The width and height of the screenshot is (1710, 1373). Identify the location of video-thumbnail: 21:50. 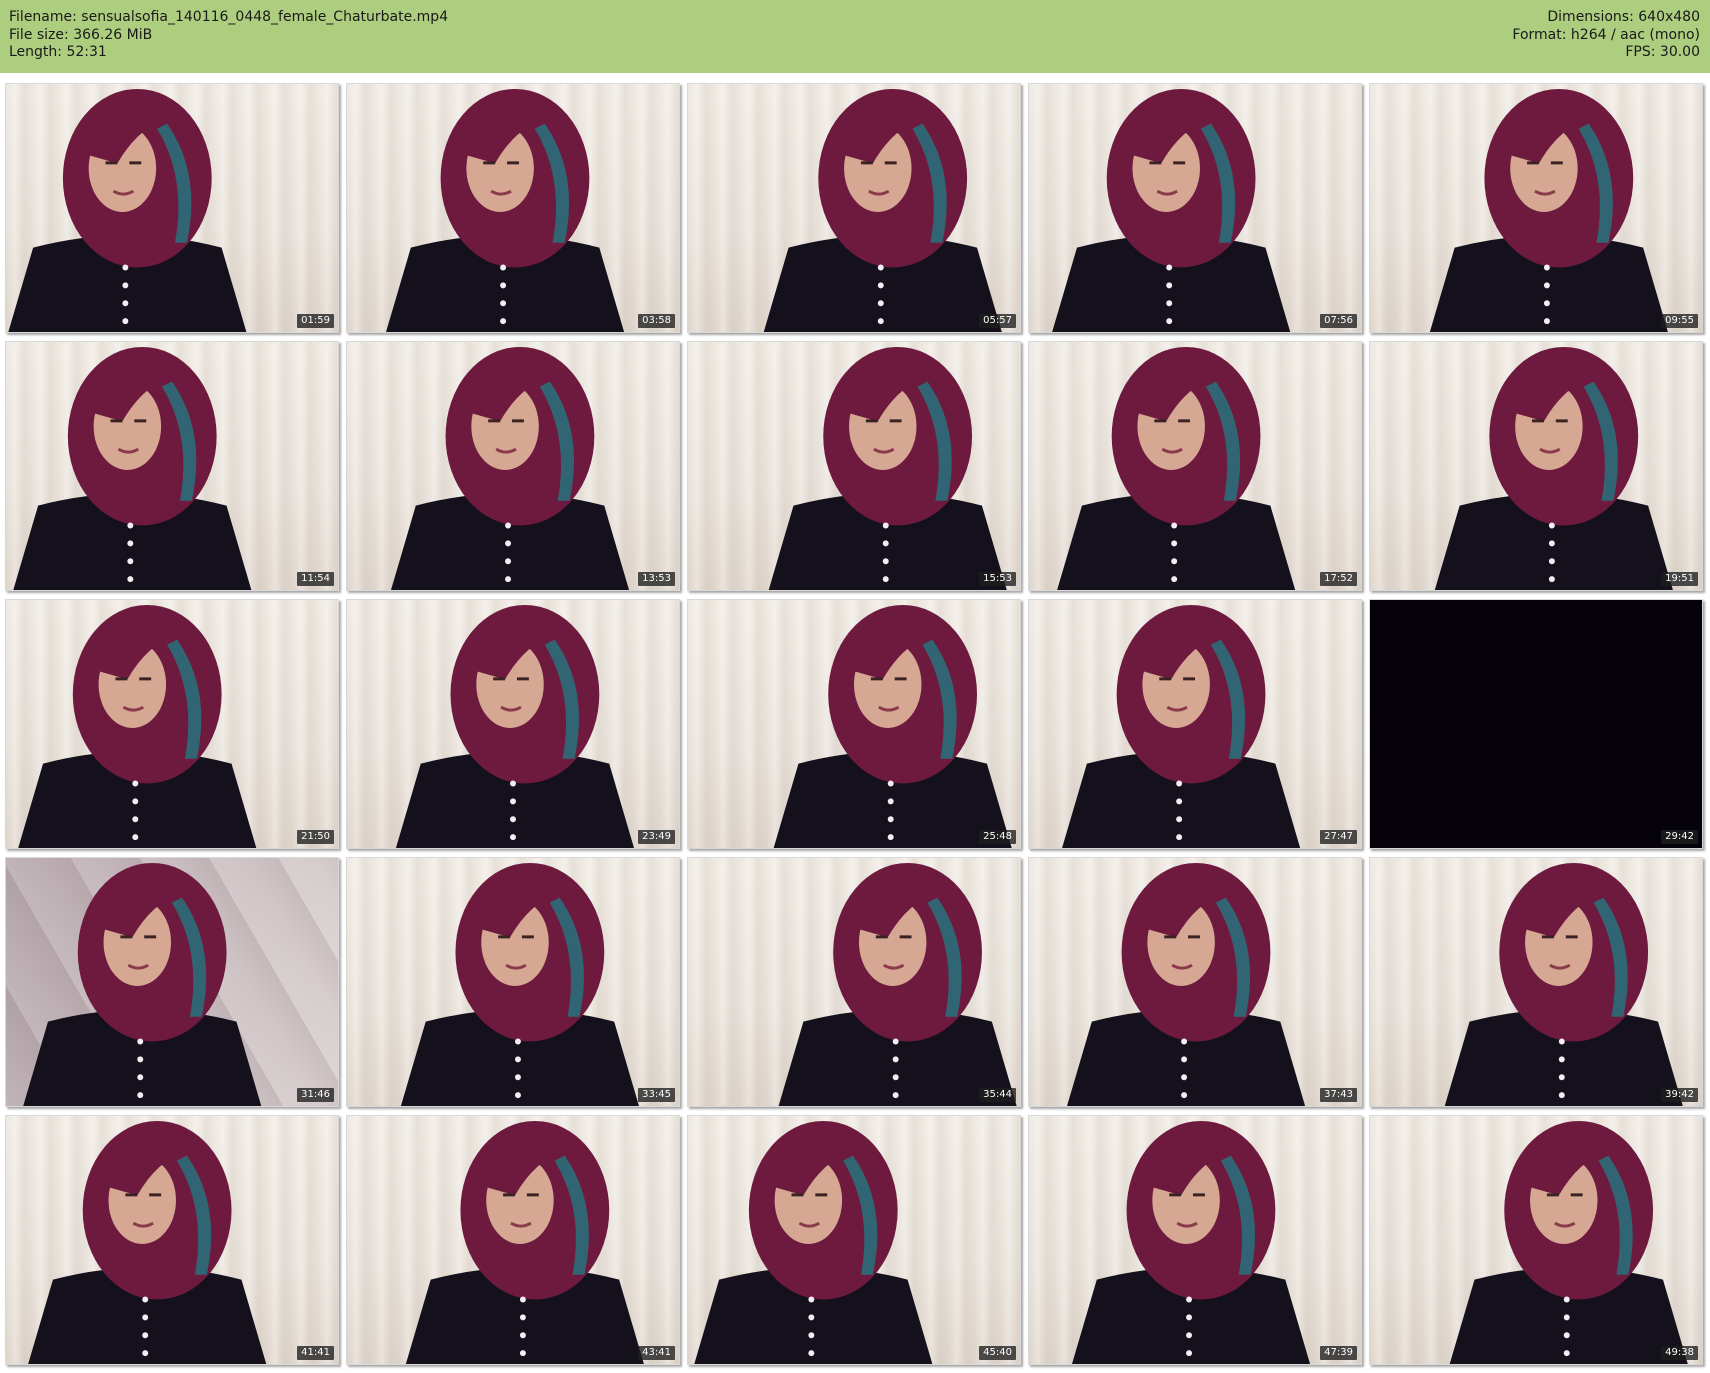
(172, 724).